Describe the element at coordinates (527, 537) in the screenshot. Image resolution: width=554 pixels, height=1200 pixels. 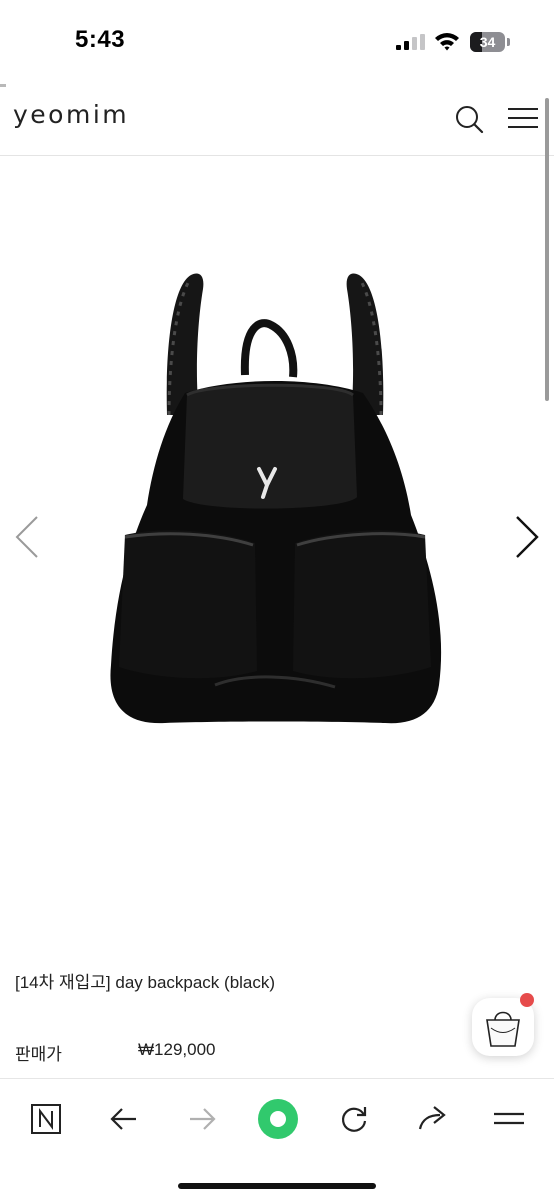
I see `chevron-right-icon` at that location.